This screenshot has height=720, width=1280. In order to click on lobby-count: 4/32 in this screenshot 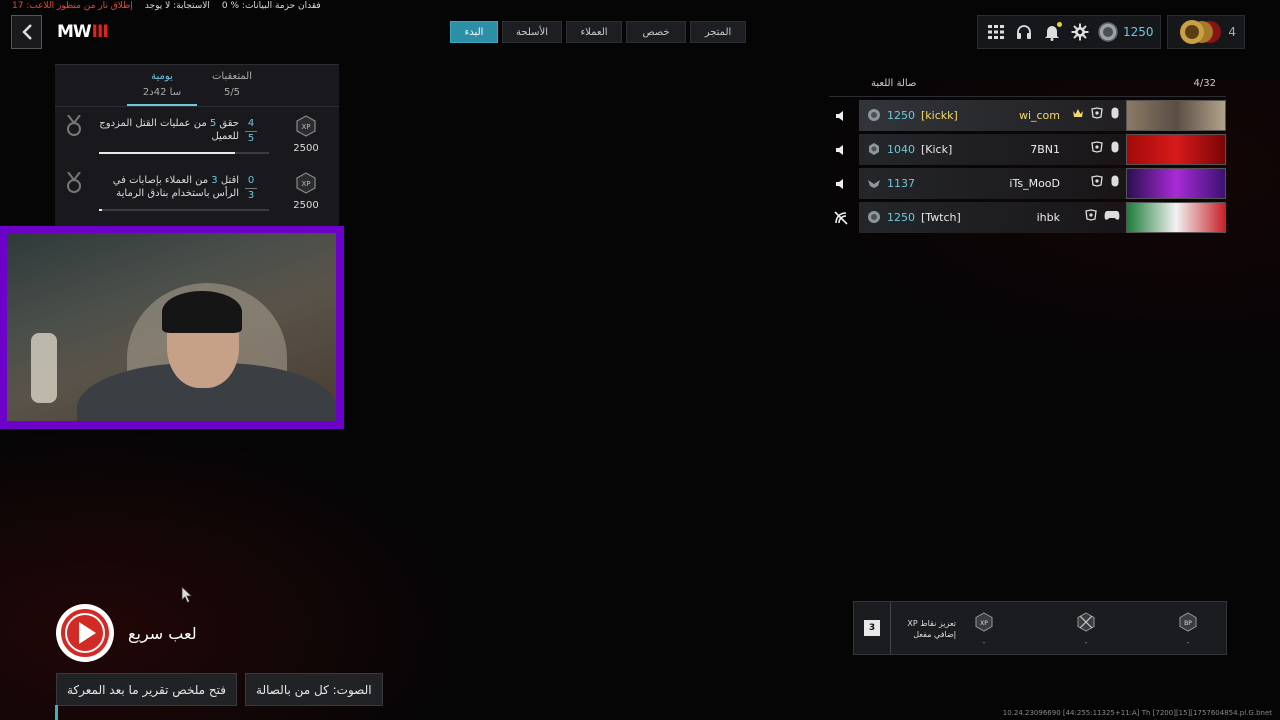, I will do `click(1204, 83)`.